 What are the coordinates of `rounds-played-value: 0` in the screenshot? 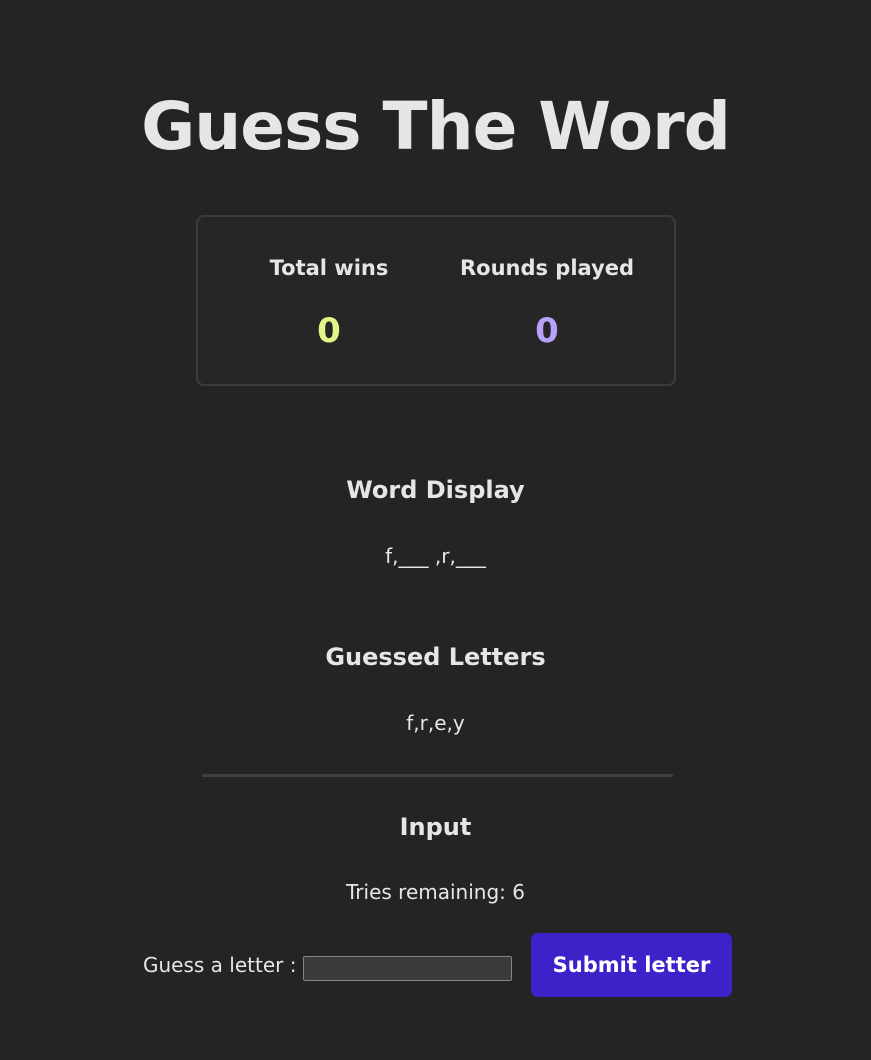 It's located at (547, 331).